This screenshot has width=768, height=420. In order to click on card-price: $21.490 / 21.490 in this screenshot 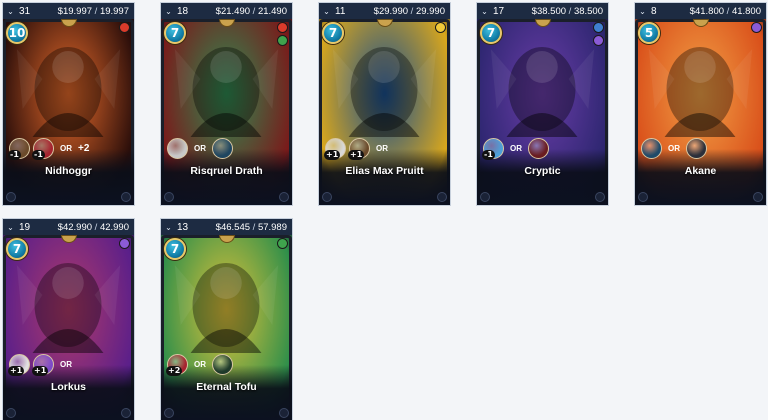, I will do `click(251, 11)`.